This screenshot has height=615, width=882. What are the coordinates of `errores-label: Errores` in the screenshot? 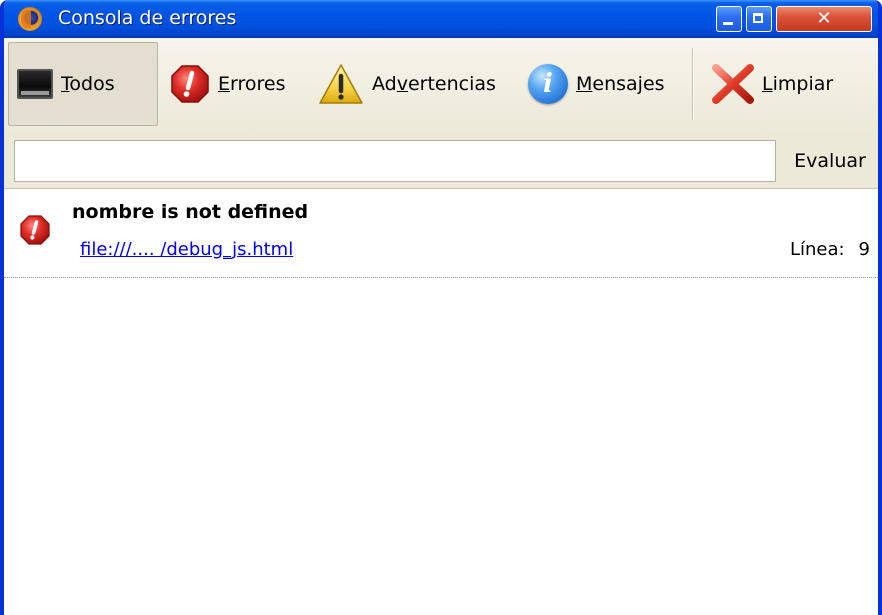 It's located at (252, 84).